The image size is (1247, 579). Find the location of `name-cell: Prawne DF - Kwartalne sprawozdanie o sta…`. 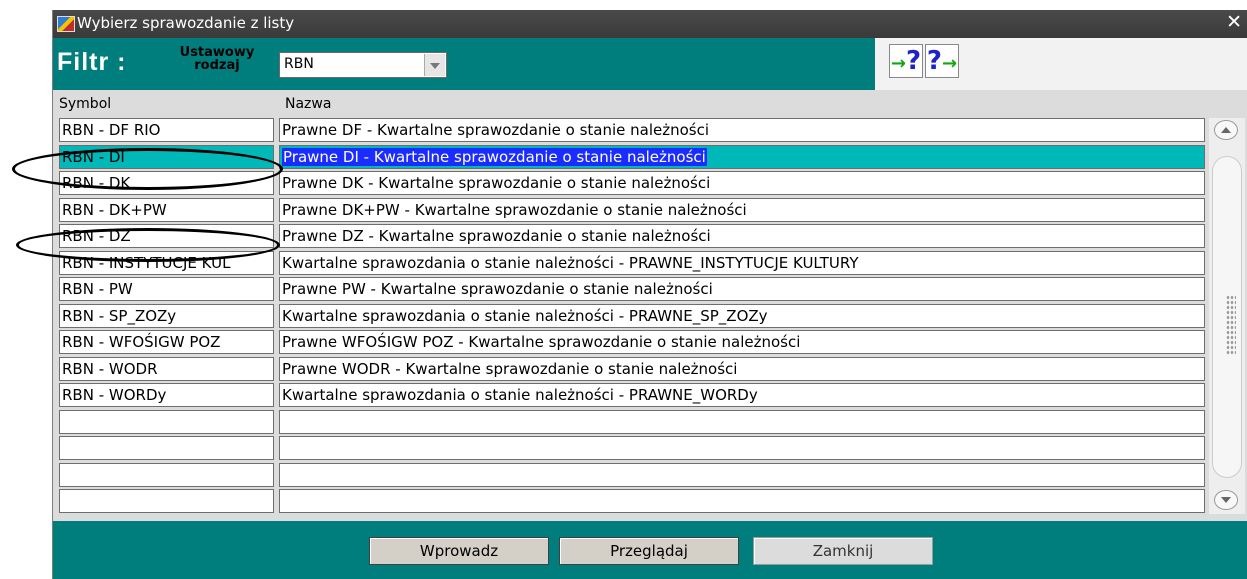

name-cell: Prawne DF - Kwartalne sprawozdanie o sta… is located at coordinates (742, 130).